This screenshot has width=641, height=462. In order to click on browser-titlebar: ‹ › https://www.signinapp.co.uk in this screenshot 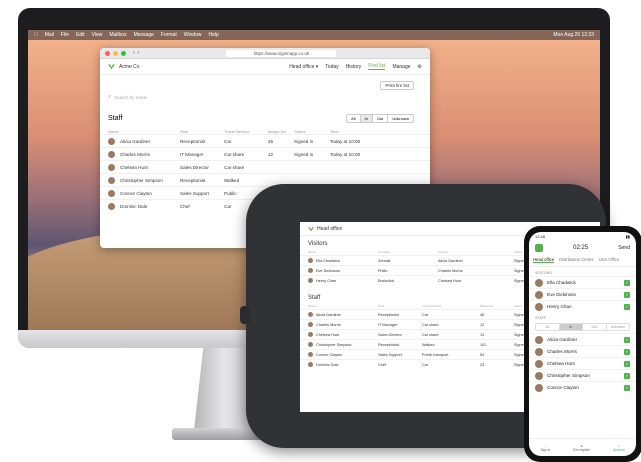, I will do `click(265, 53)`.